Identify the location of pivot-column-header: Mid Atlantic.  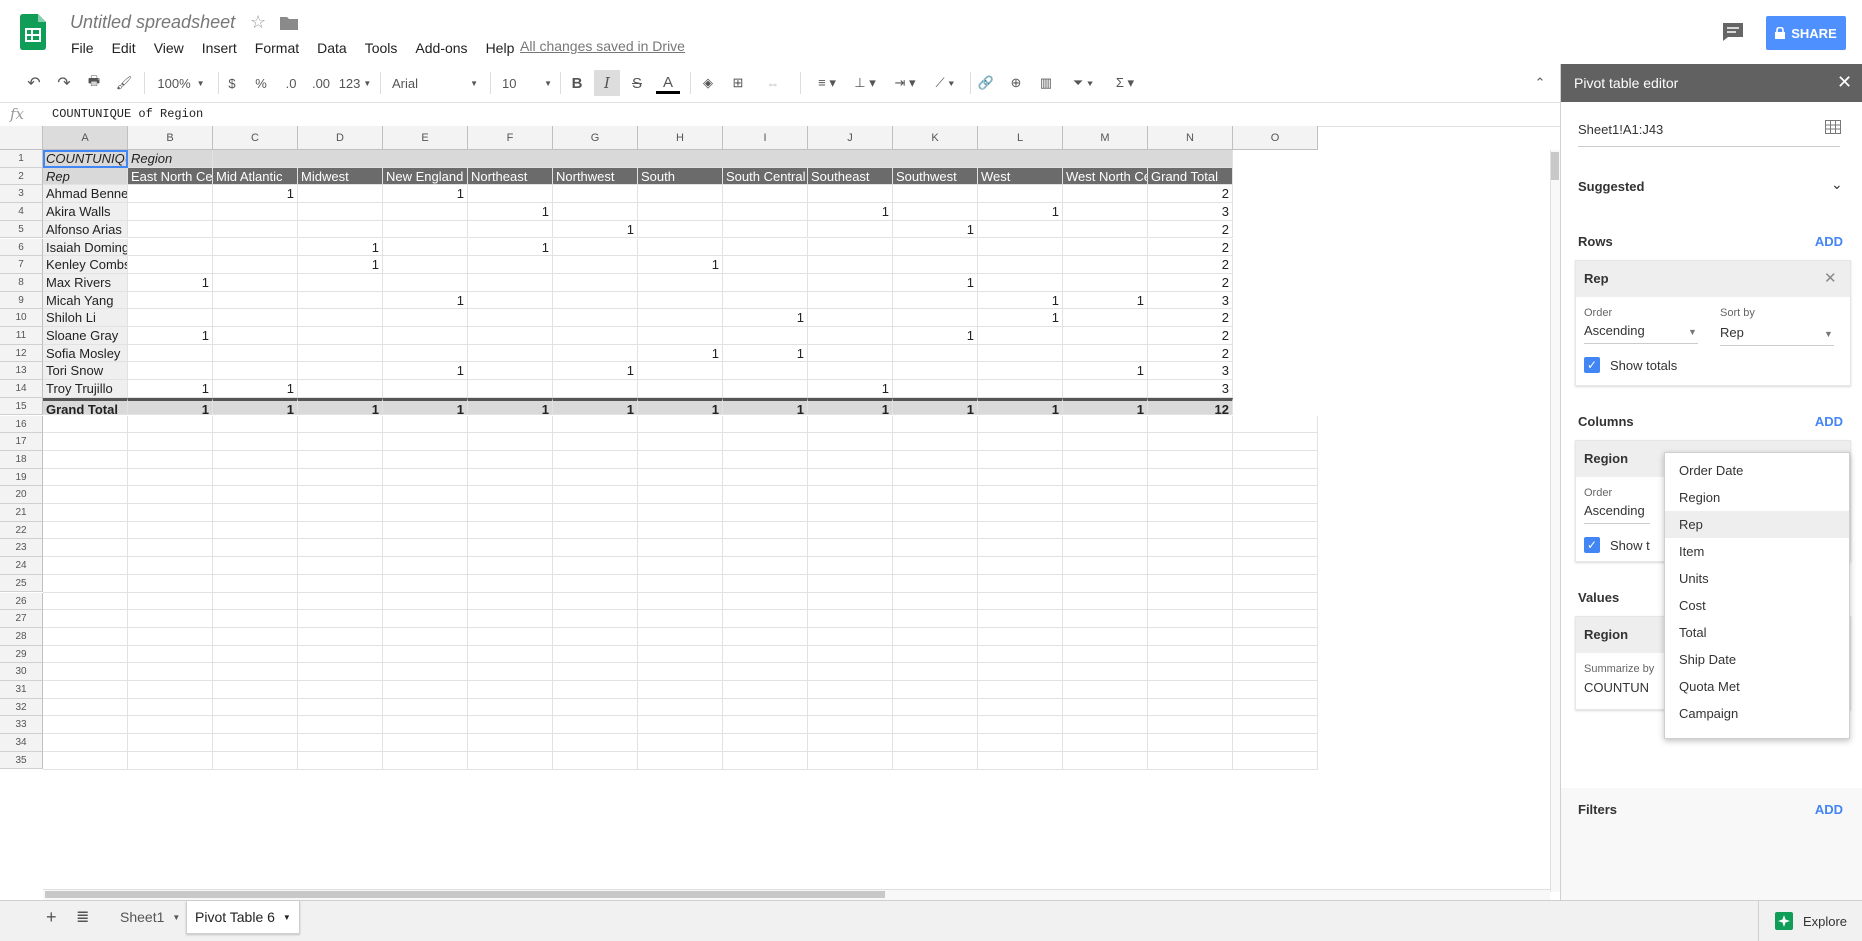
(255, 176).